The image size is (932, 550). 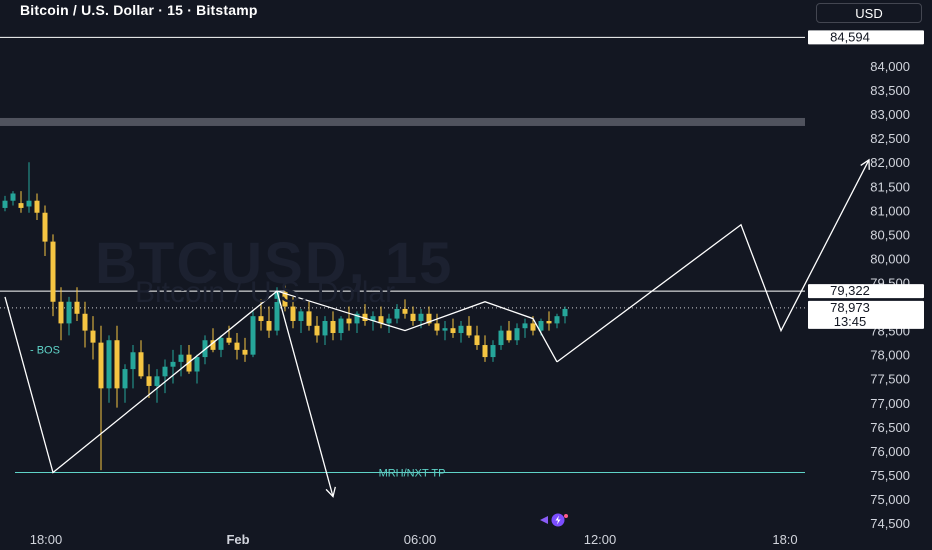 I want to click on y-tick-label: 82,500, so click(x=890, y=138).